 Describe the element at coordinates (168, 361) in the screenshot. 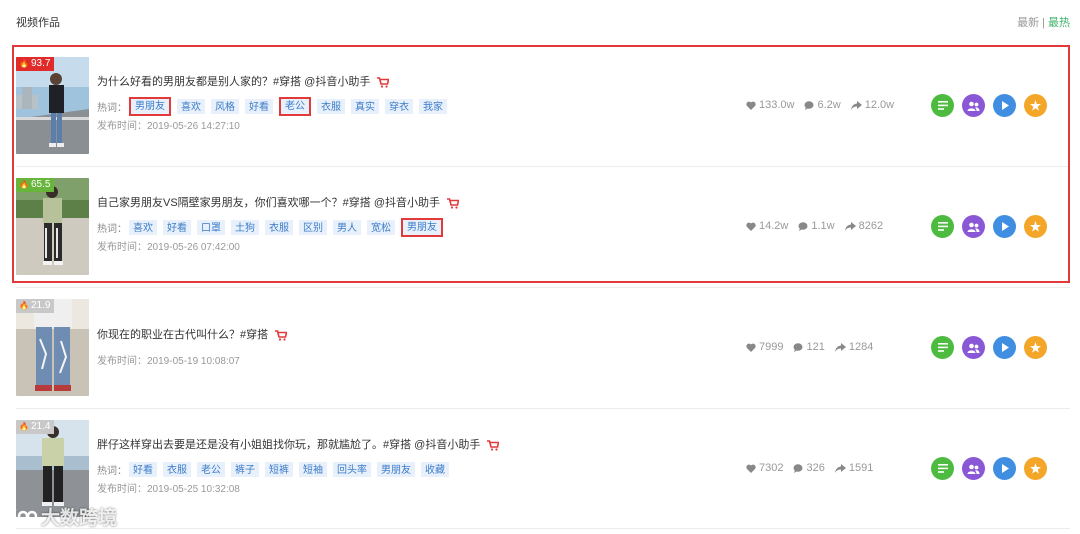

I see `publish-time: 发布时间：2019-05-19 10:08:07` at that location.